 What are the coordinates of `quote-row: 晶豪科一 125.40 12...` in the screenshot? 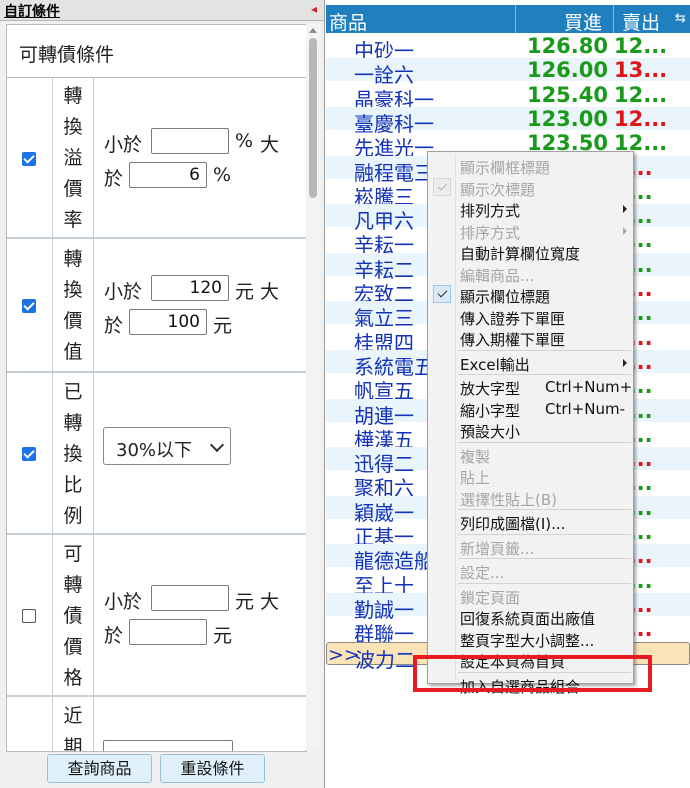 It's located at (508, 97).